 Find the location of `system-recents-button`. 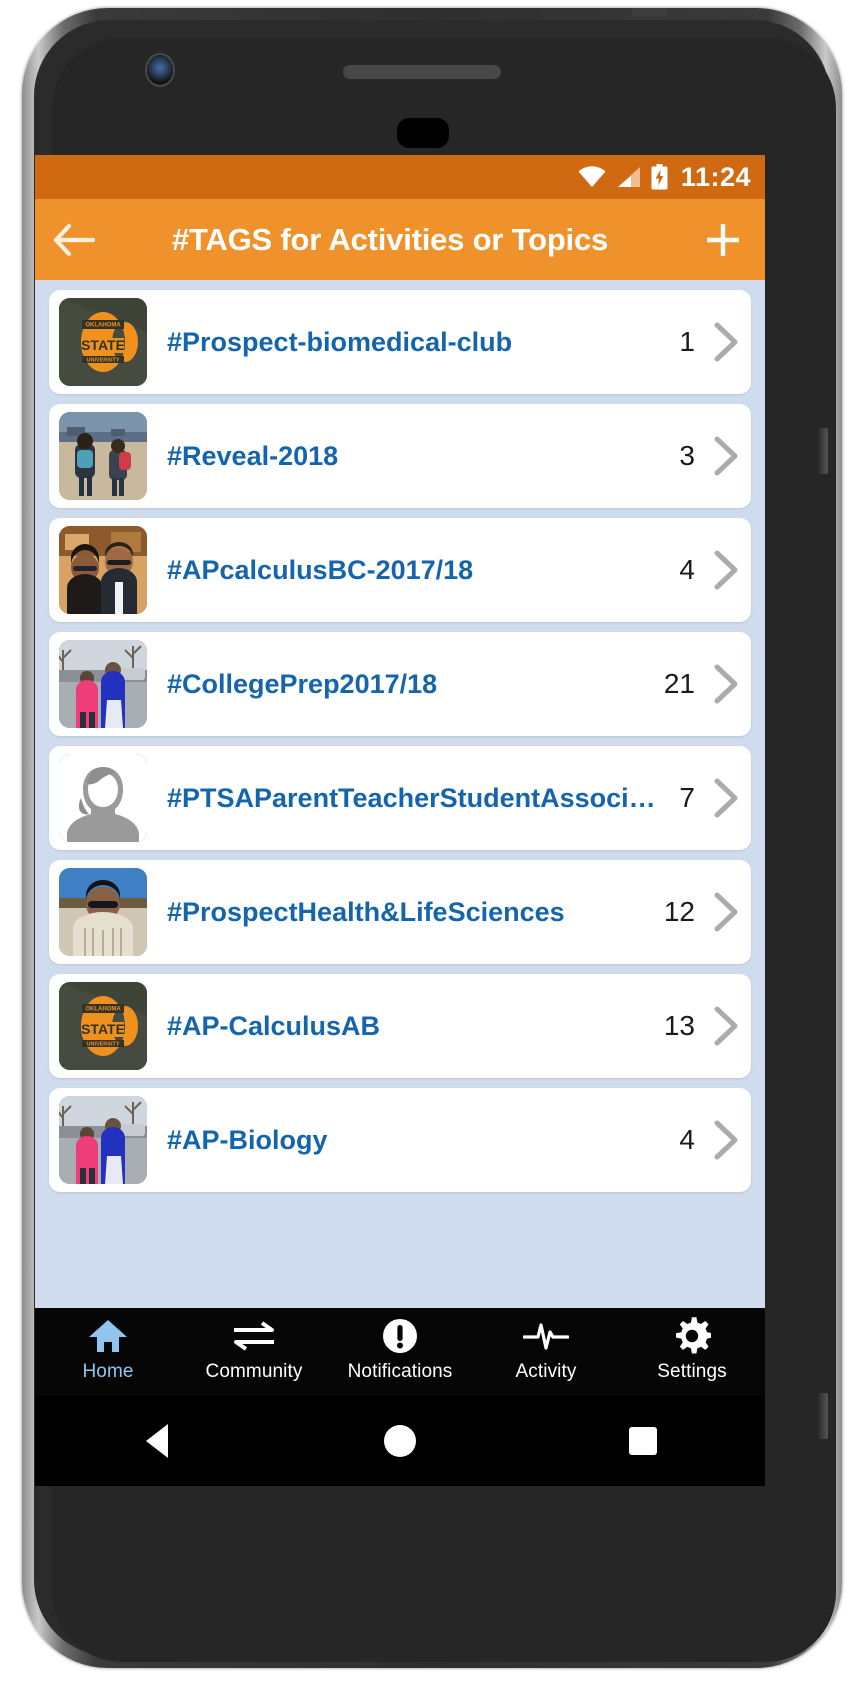

system-recents-button is located at coordinates (643, 1441).